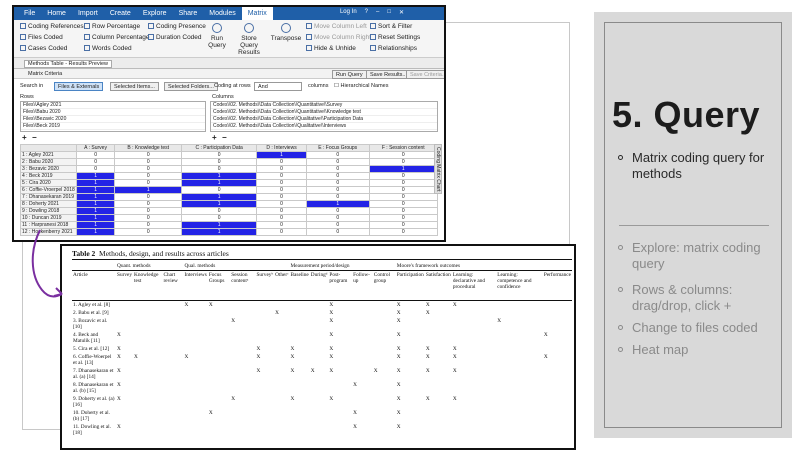 The height and width of the screenshot is (450, 800). I want to click on files-coded-option: Files Coded, so click(41, 37).